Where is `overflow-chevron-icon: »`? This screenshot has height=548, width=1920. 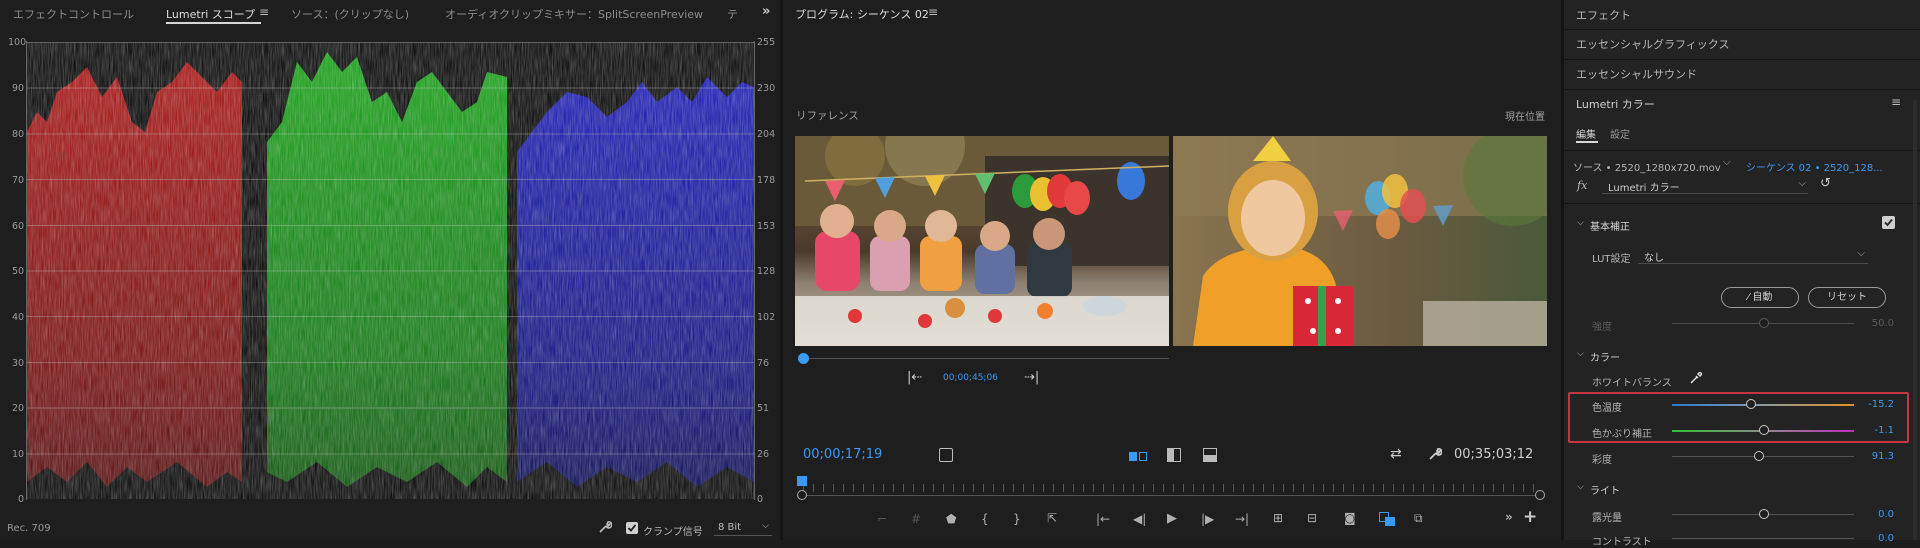
overflow-chevron-icon: » is located at coordinates (1509, 517).